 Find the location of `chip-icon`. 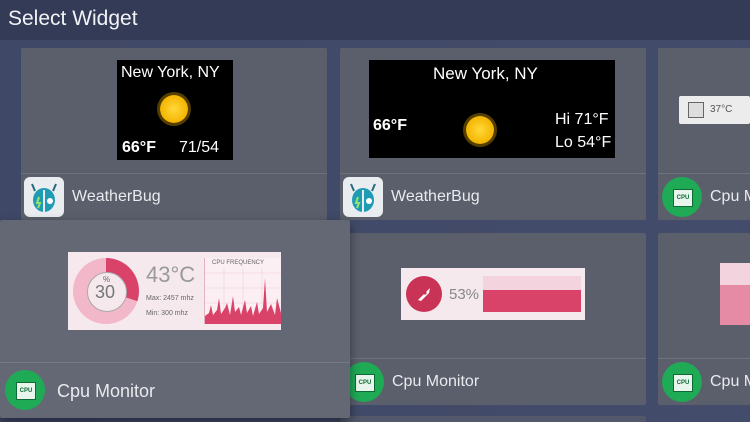

chip-icon is located at coordinates (696, 110).